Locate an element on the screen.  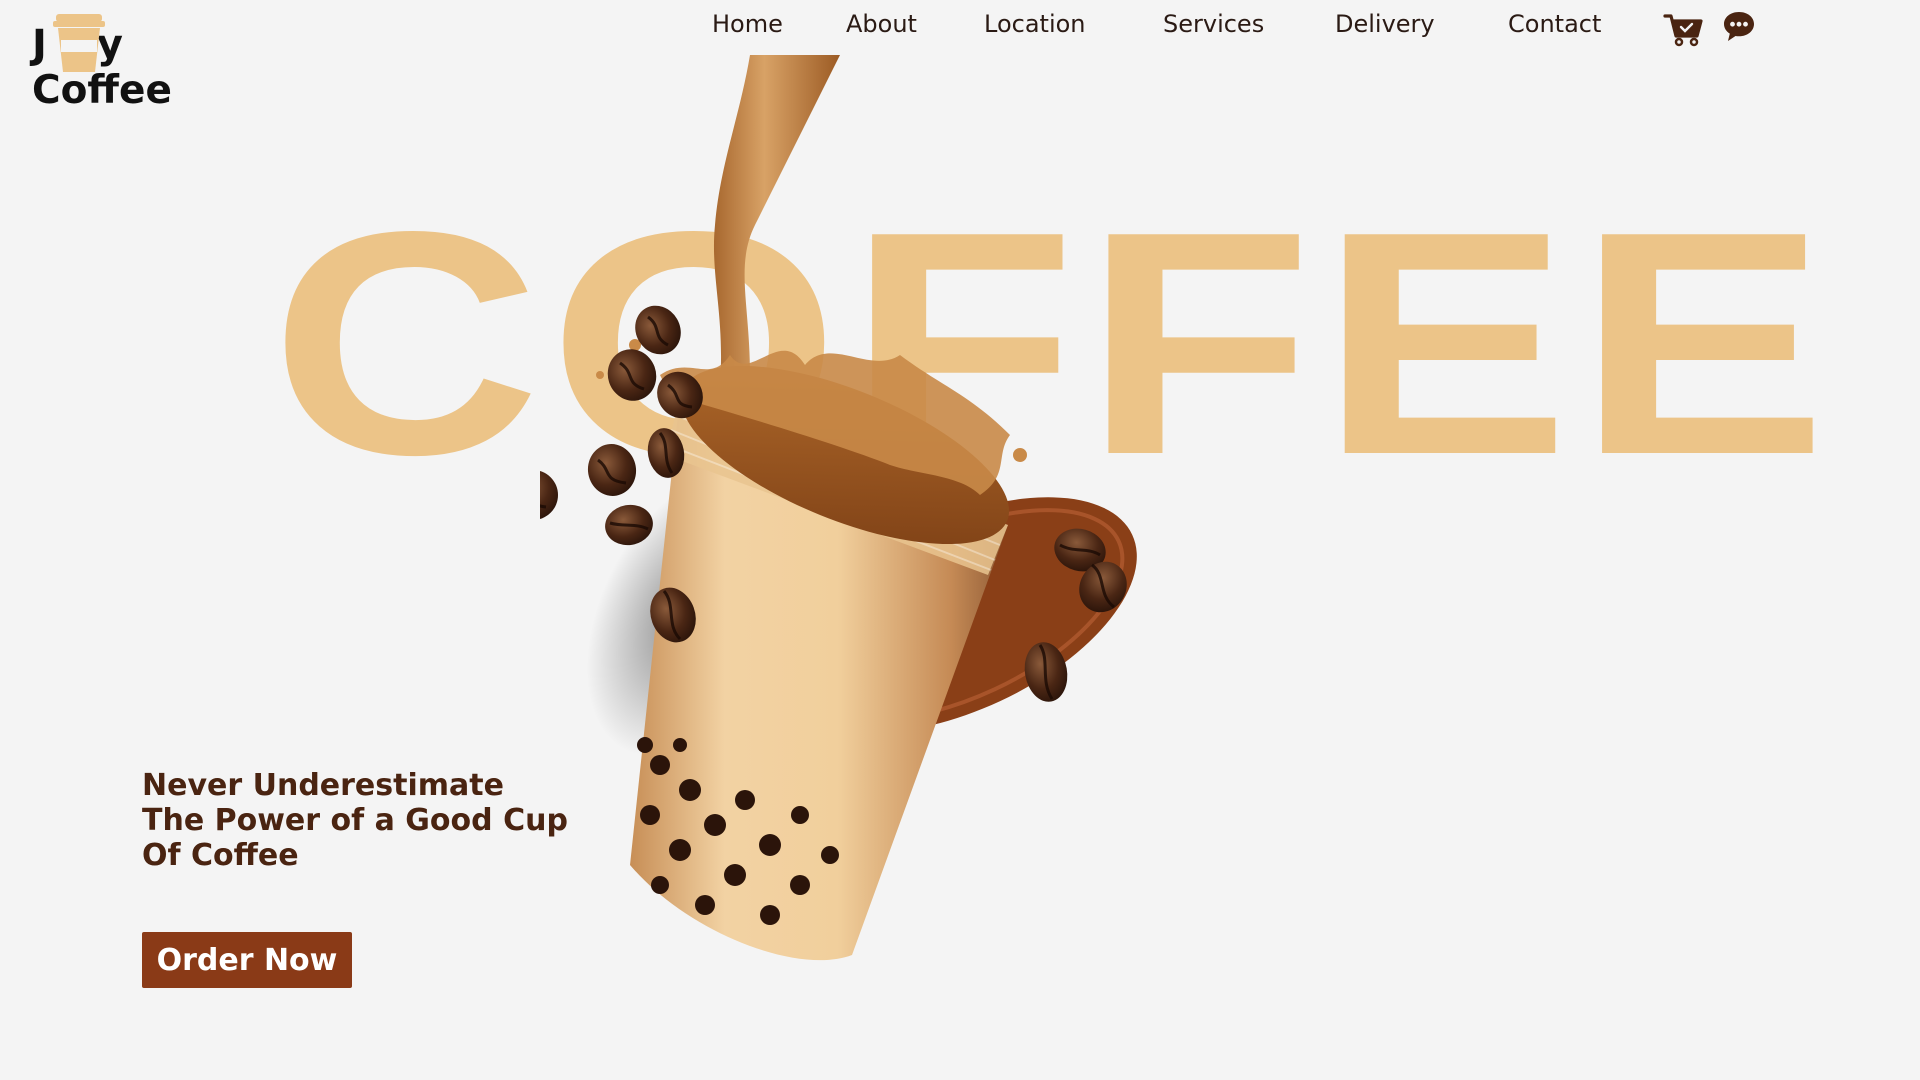
order-now-button: Order Now is located at coordinates (247, 960).